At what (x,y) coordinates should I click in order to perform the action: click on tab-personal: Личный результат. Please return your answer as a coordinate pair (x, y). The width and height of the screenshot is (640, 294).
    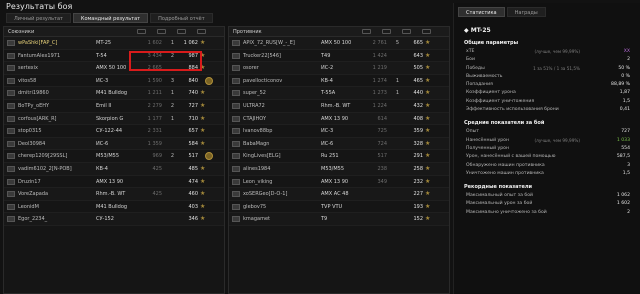
    Looking at the image, I should click on (38, 18).